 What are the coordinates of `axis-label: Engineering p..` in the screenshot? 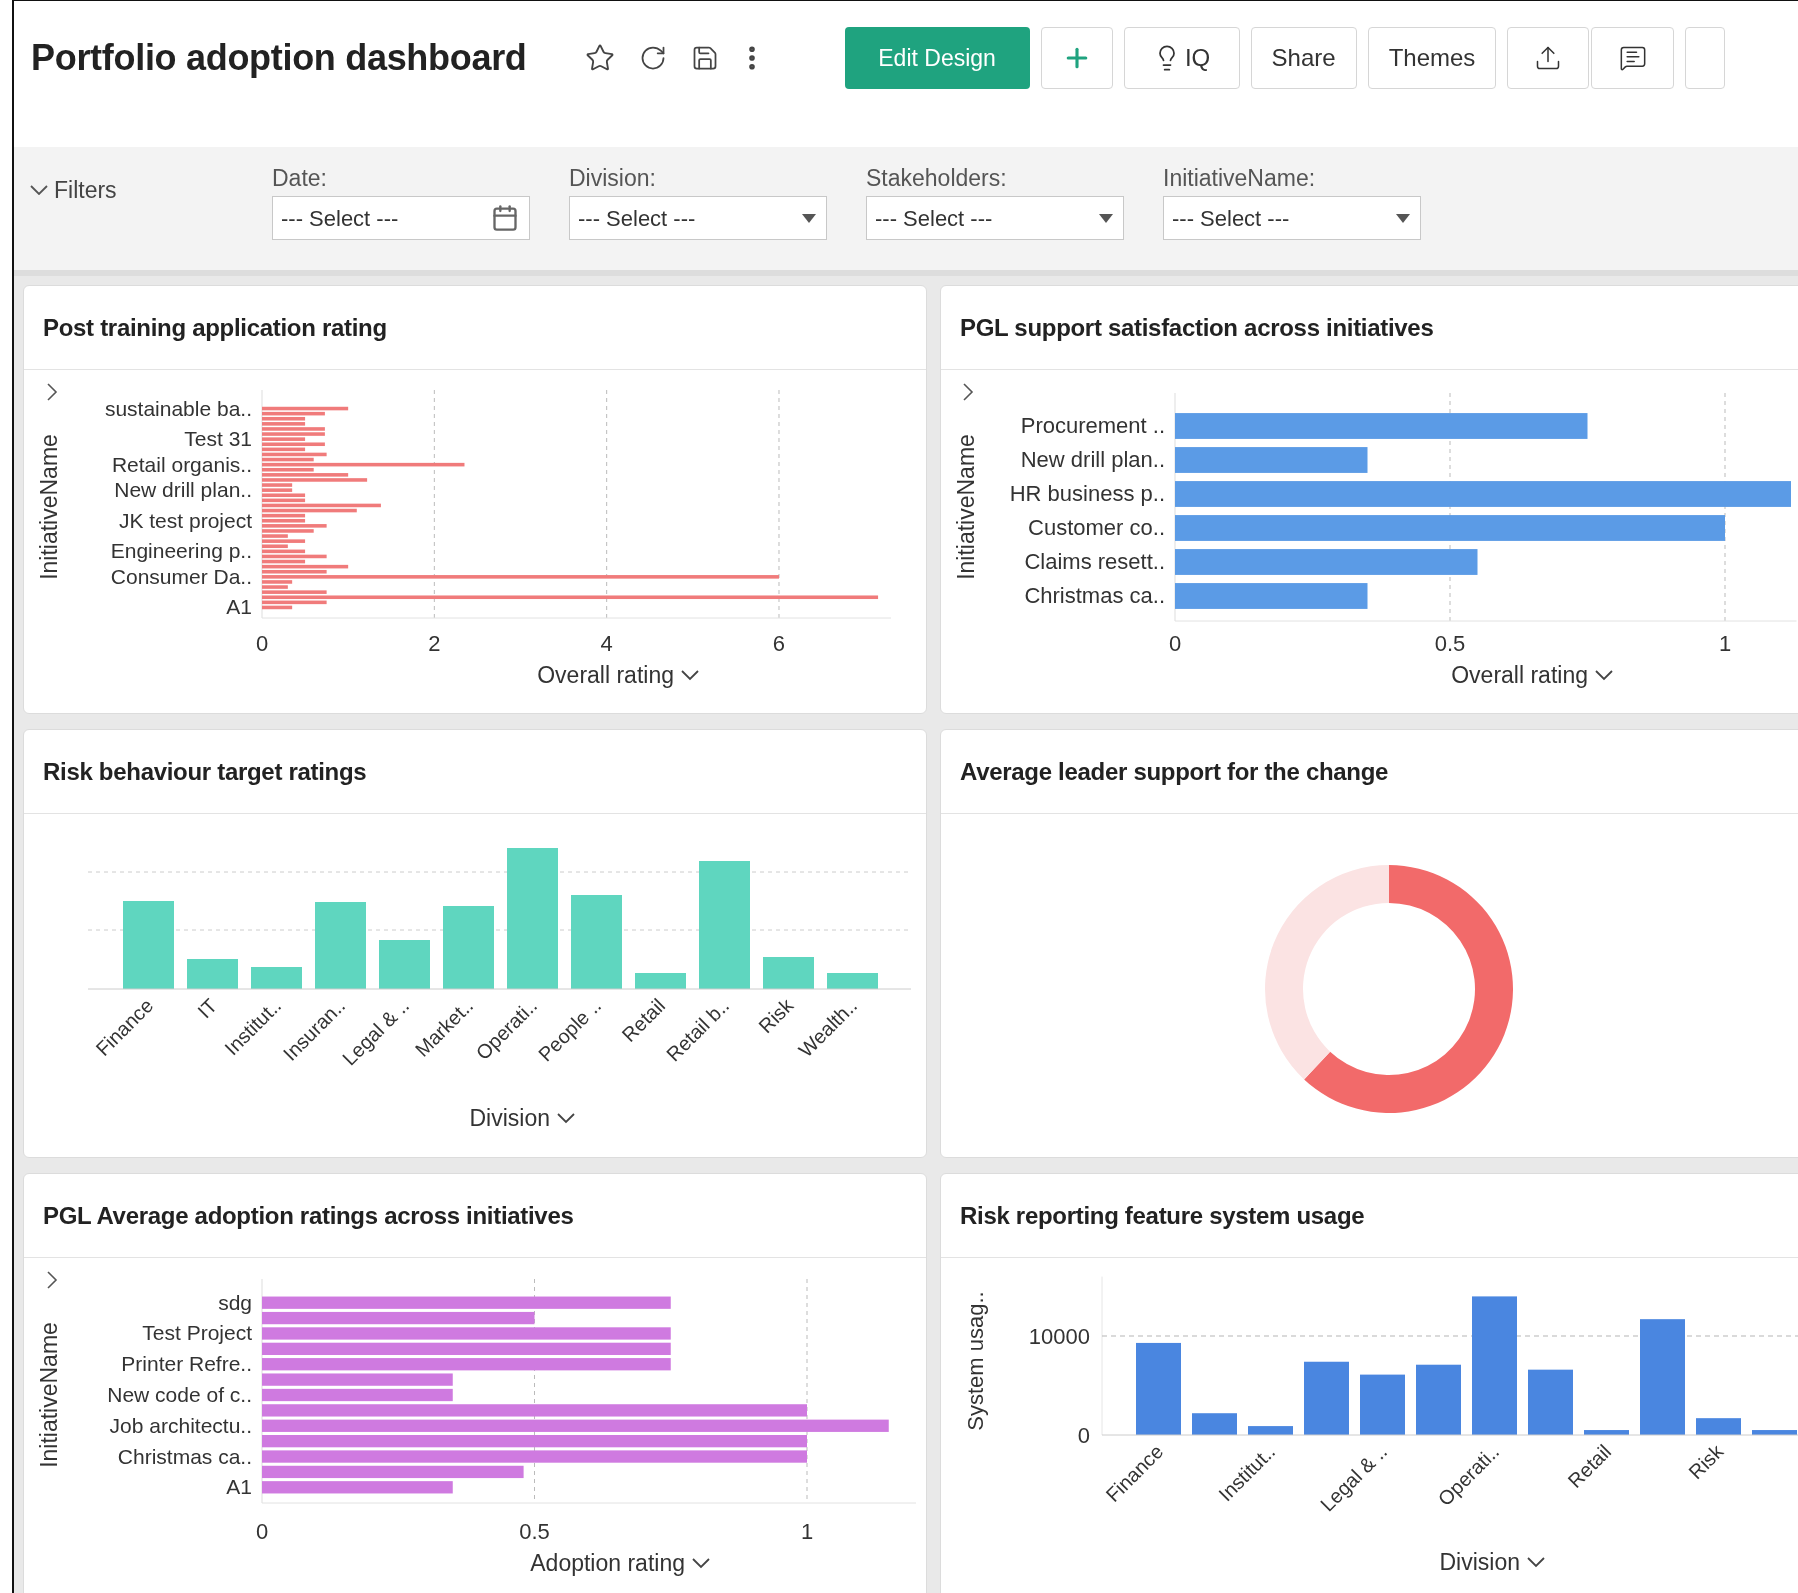 It's located at (181, 551).